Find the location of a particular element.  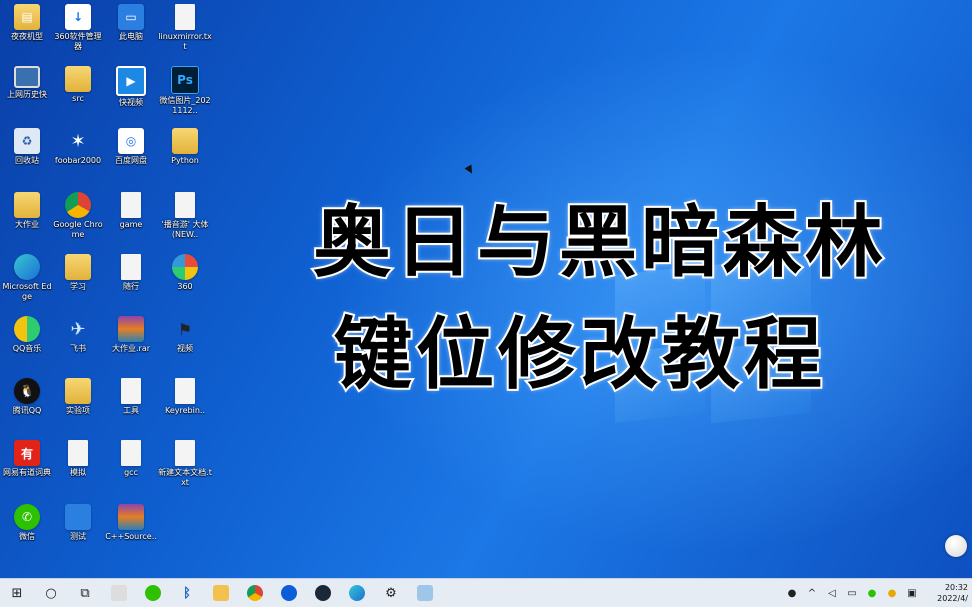

desktop-icon: Ps 微信图片_2021112.. is located at coordinates (185, 91).